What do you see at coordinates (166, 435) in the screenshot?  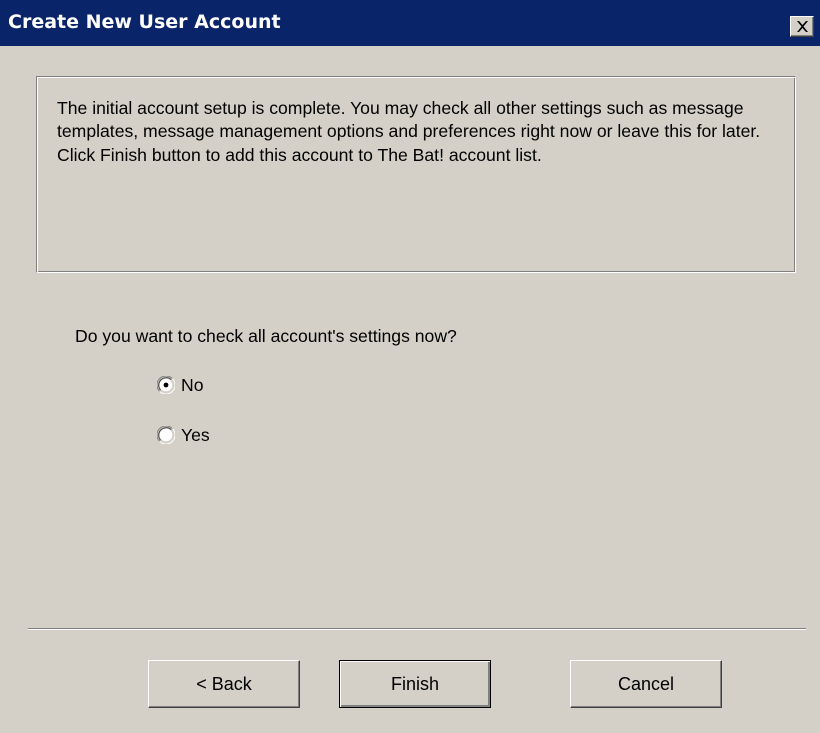 I see `radio-button-unselected` at bounding box center [166, 435].